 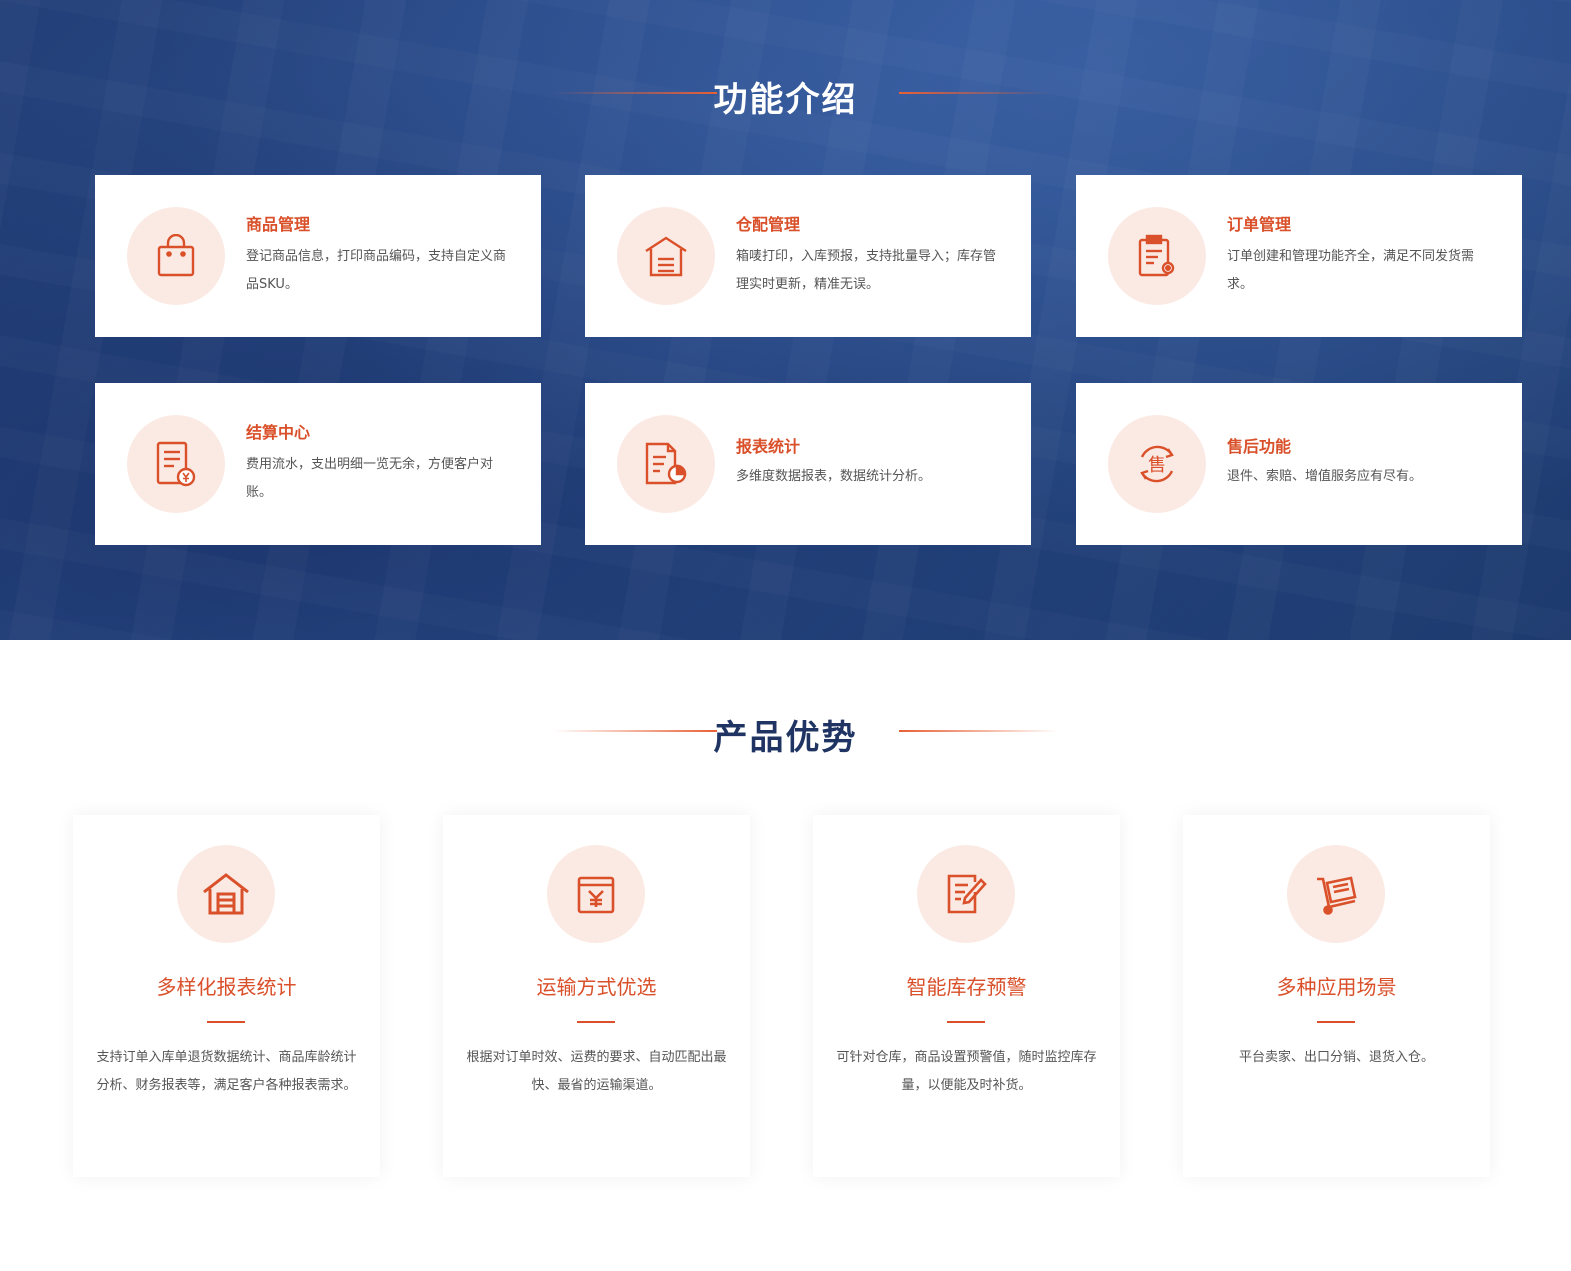 I want to click on feature-desc: 多维度数据报表，数据统计分析。, so click(x=834, y=476).